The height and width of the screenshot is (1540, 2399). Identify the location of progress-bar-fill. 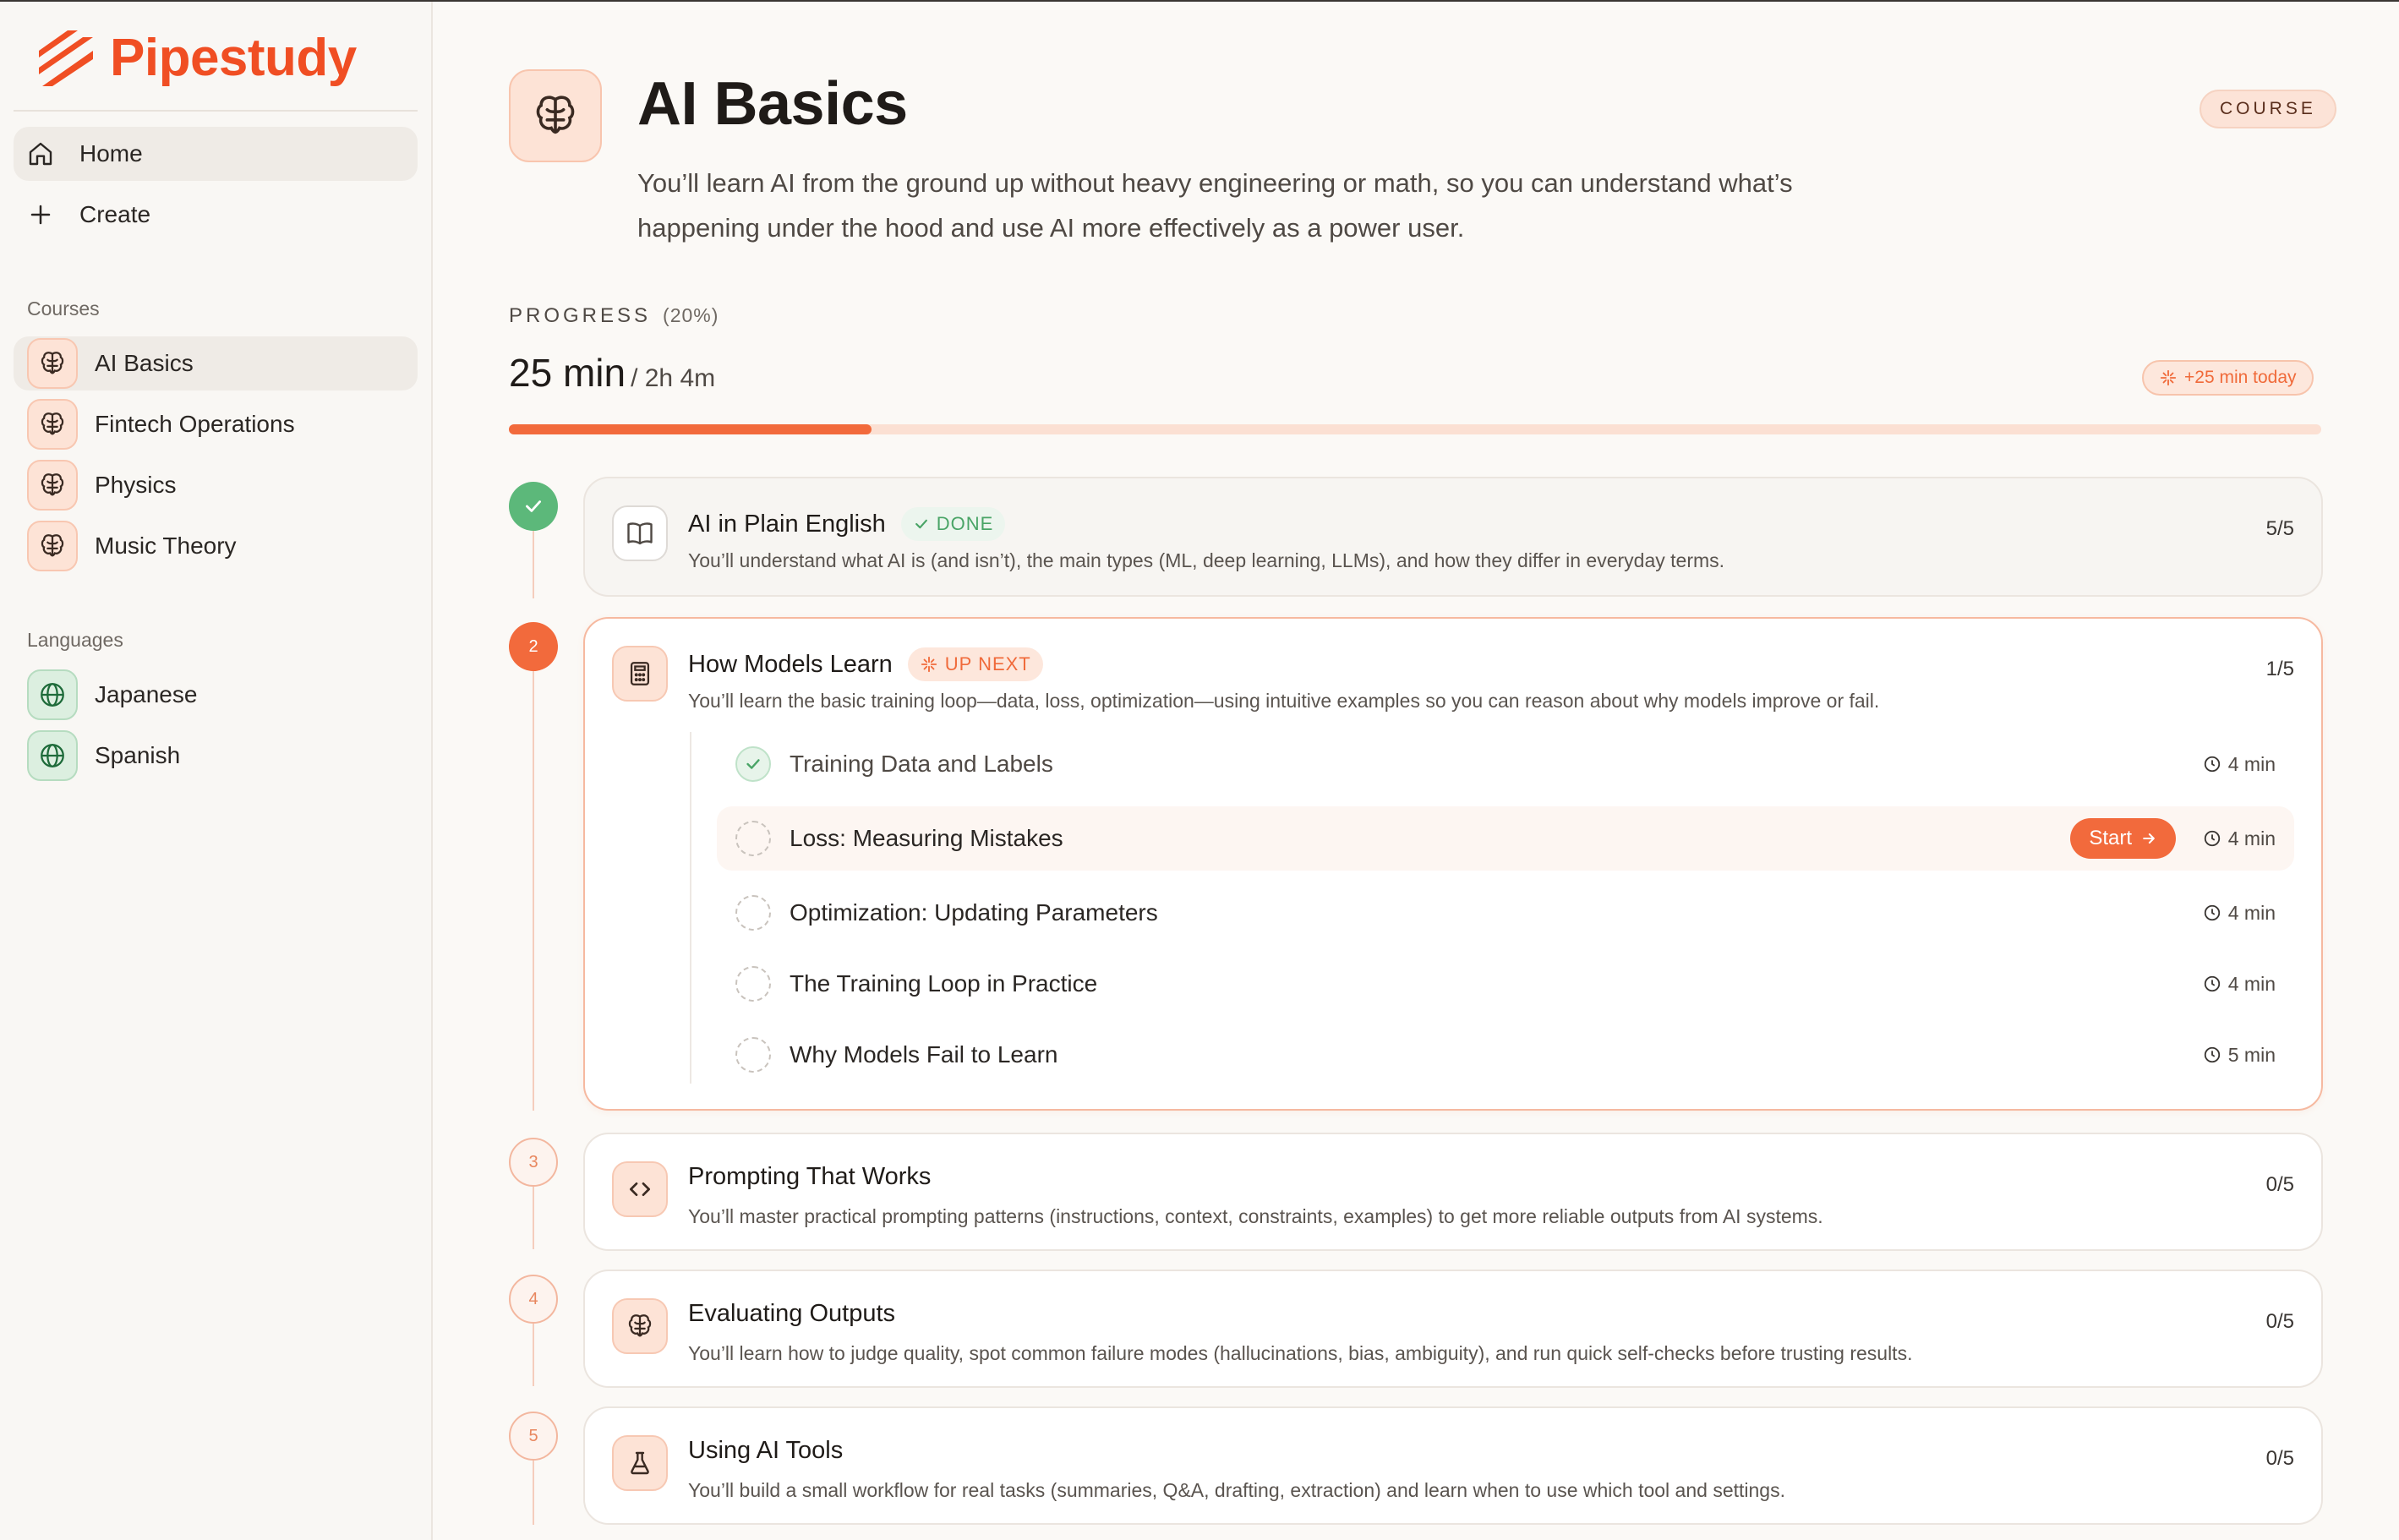
(691, 429).